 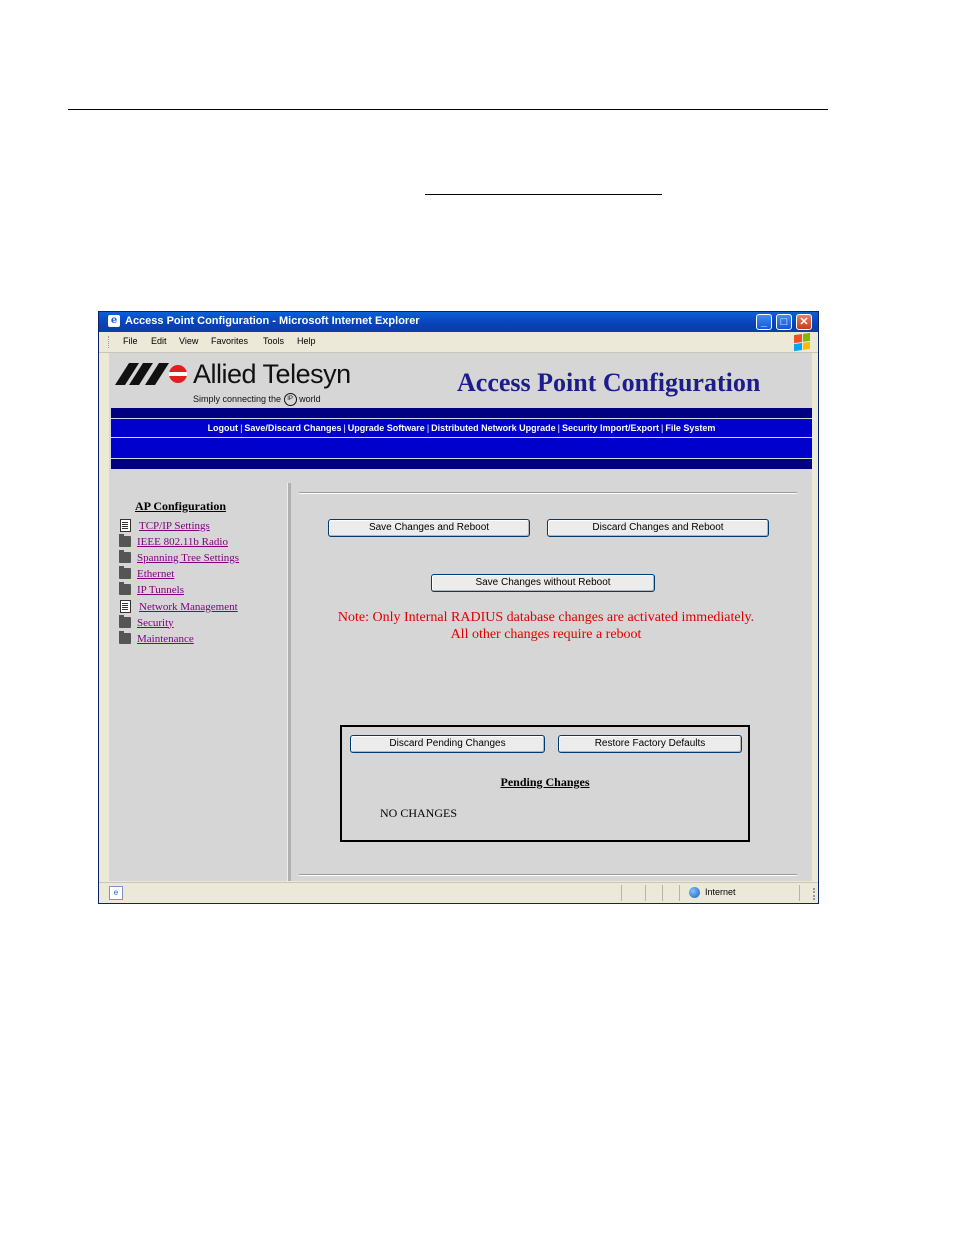 What do you see at coordinates (130, 341) in the screenshot?
I see `menu-file: File` at bounding box center [130, 341].